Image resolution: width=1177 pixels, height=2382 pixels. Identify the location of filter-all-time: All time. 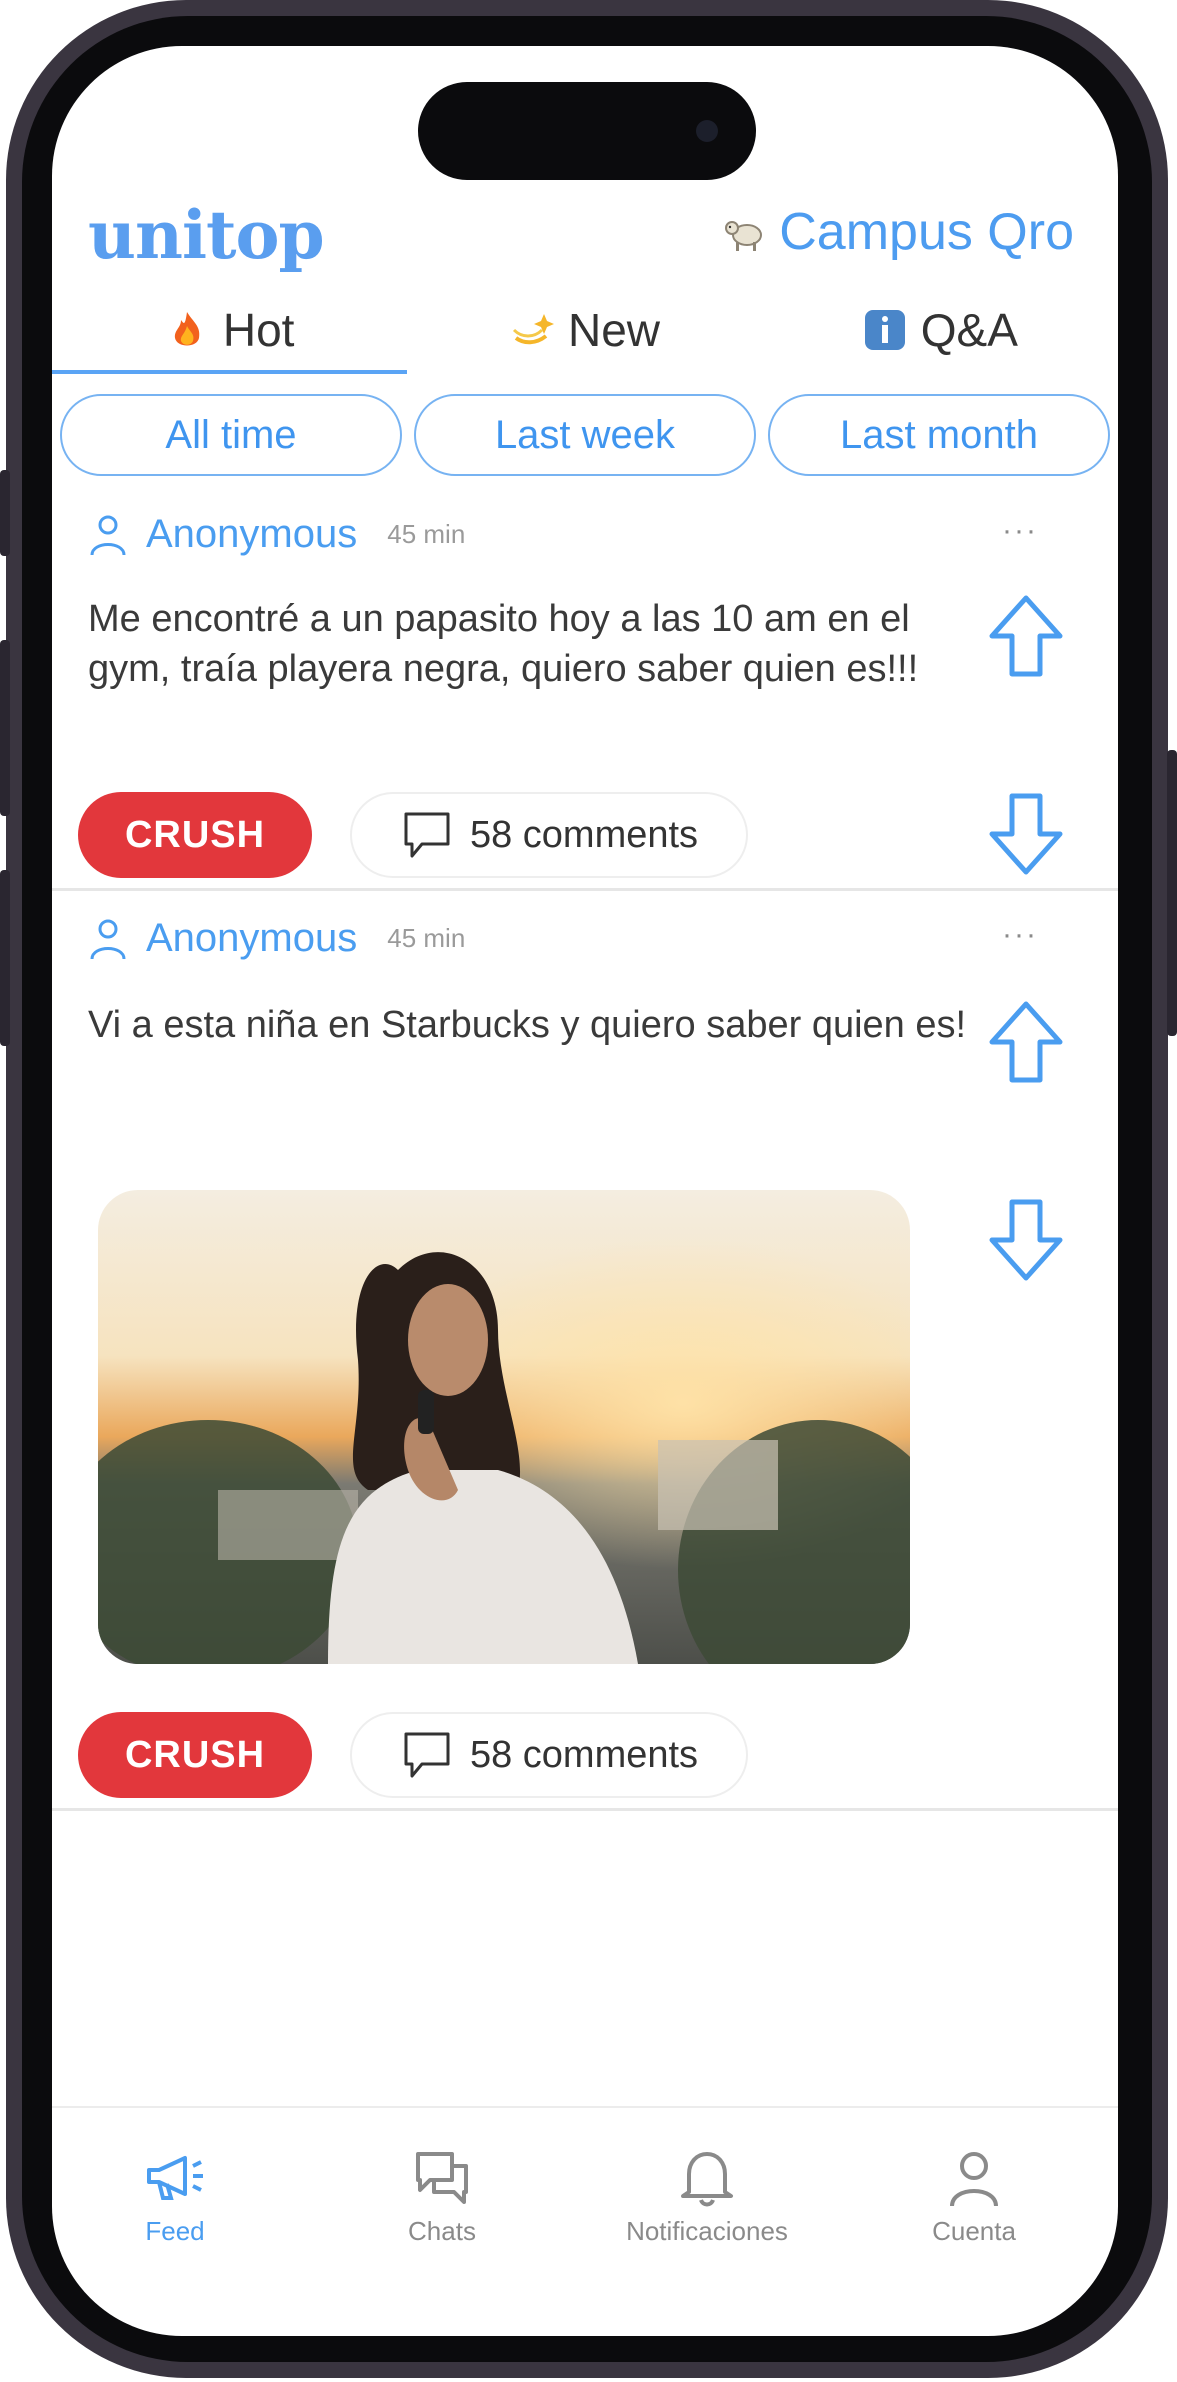
(231, 435).